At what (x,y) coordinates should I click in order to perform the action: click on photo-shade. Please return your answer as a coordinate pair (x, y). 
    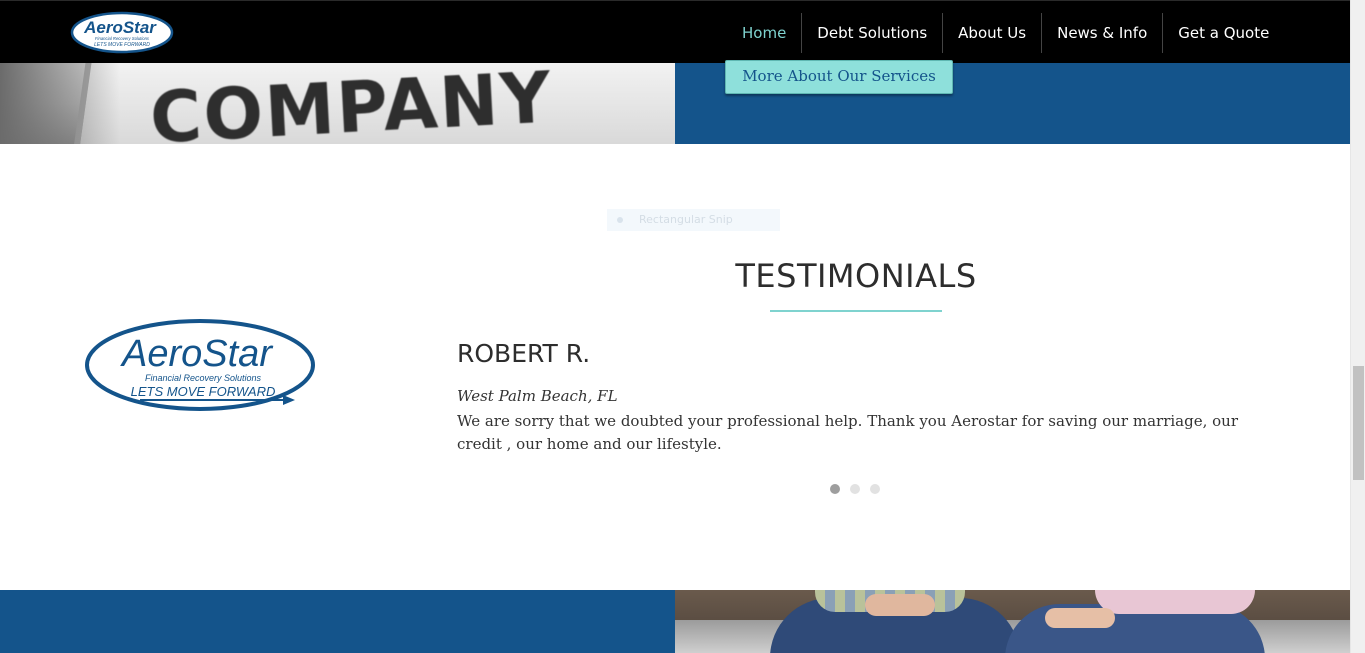
    Looking at the image, I should click on (60, 103).